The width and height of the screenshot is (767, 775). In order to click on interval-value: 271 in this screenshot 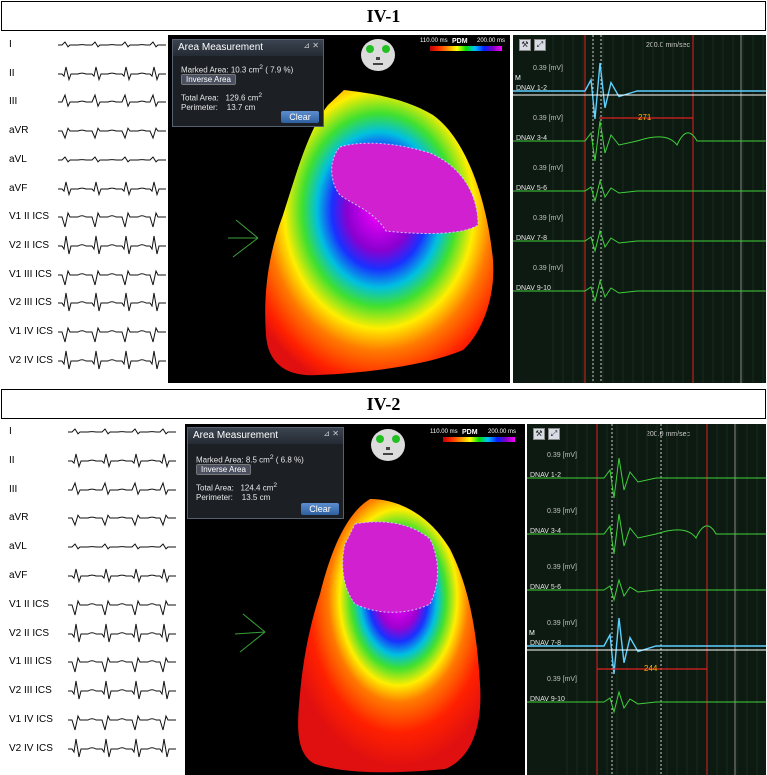, I will do `click(645, 117)`.